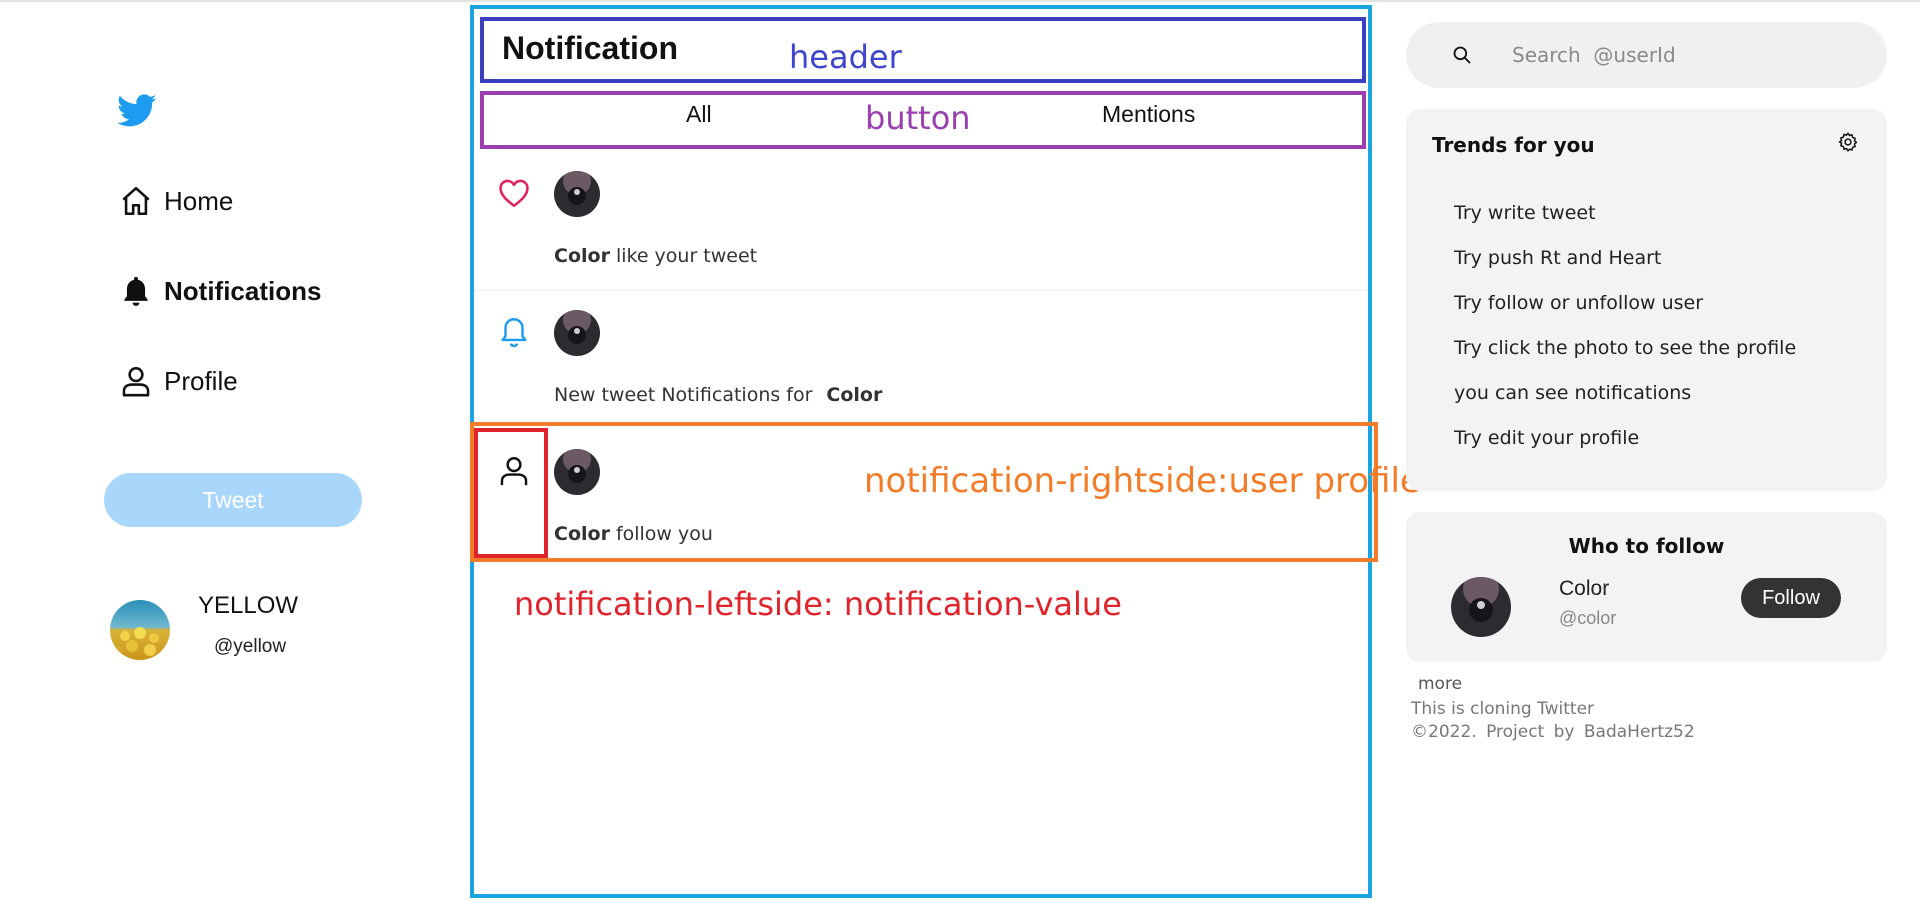 The height and width of the screenshot is (900, 1920). Describe the element at coordinates (1481, 607) in the screenshot. I see `suggested-user-avatar` at that location.